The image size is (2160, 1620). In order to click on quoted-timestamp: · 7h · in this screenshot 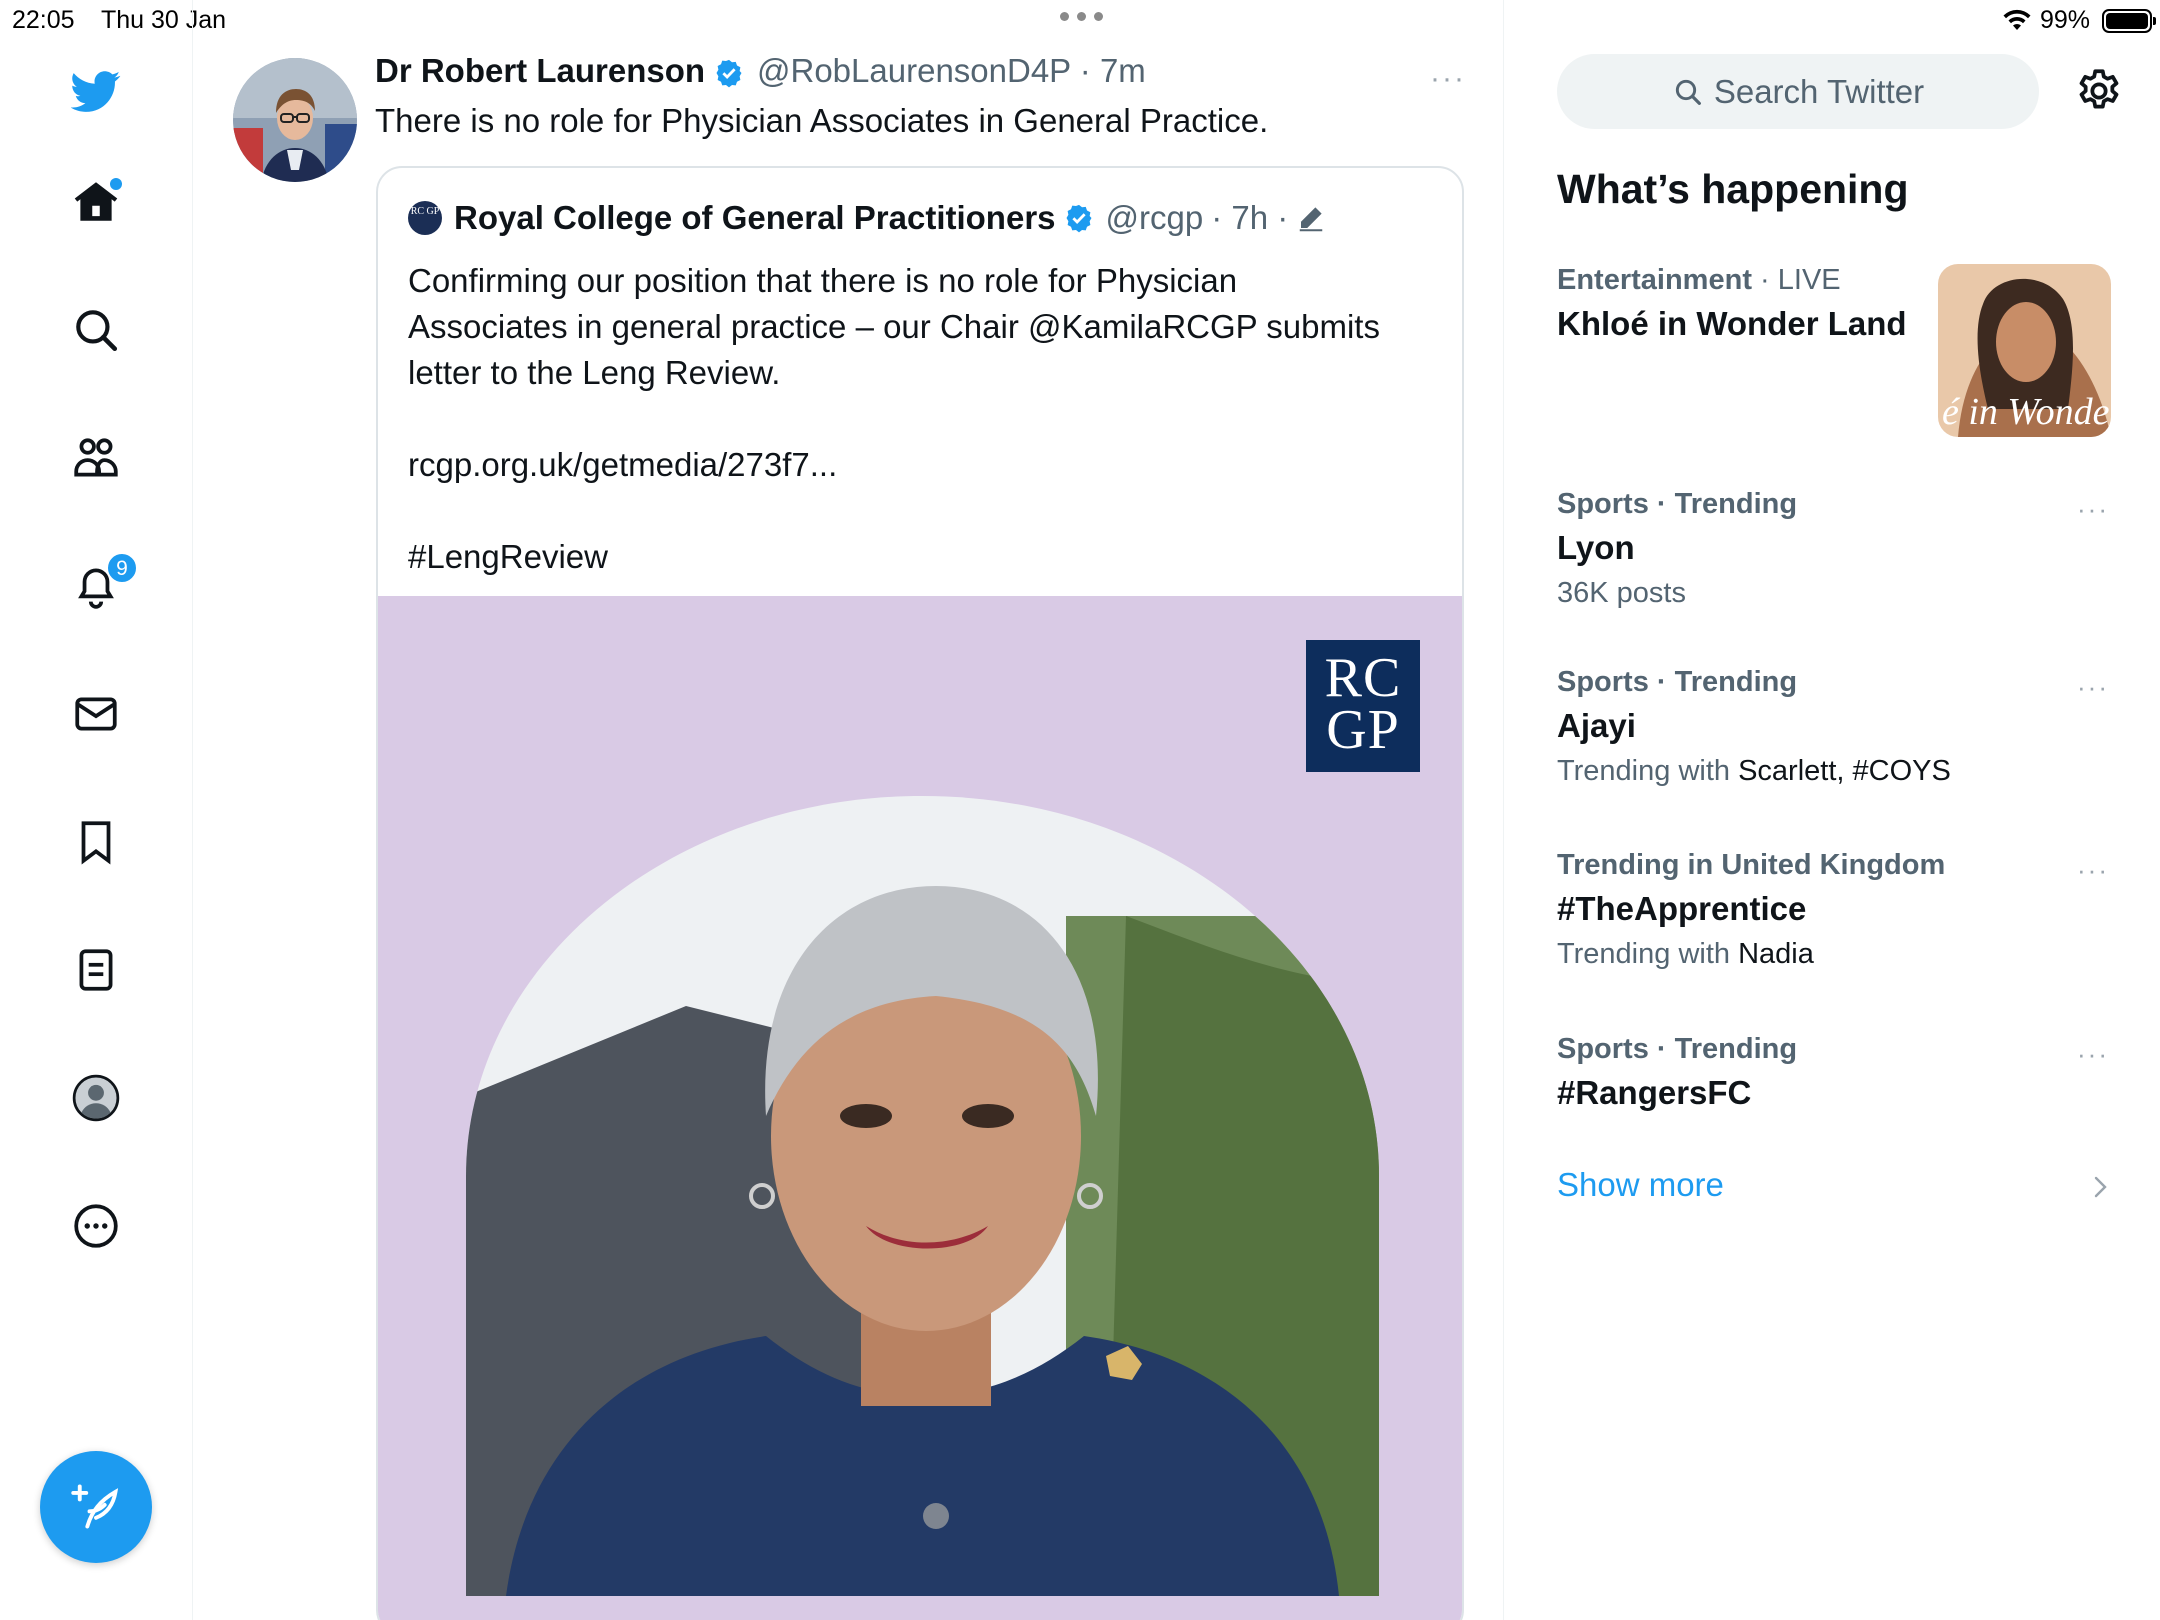, I will do `click(1250, 217)`.